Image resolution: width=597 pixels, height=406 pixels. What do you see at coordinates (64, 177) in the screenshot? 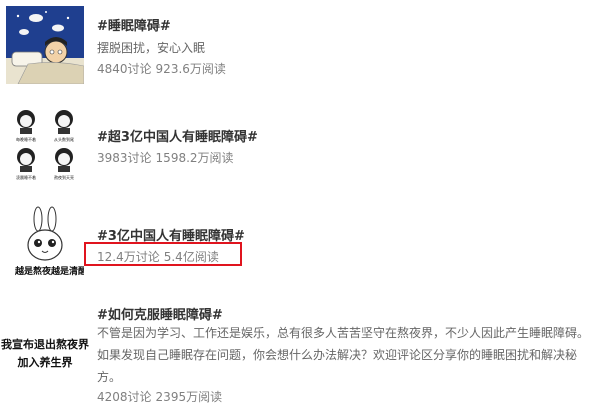
I see `meme-caption: 熬夜到天亮` at bounding box center [64, 177].